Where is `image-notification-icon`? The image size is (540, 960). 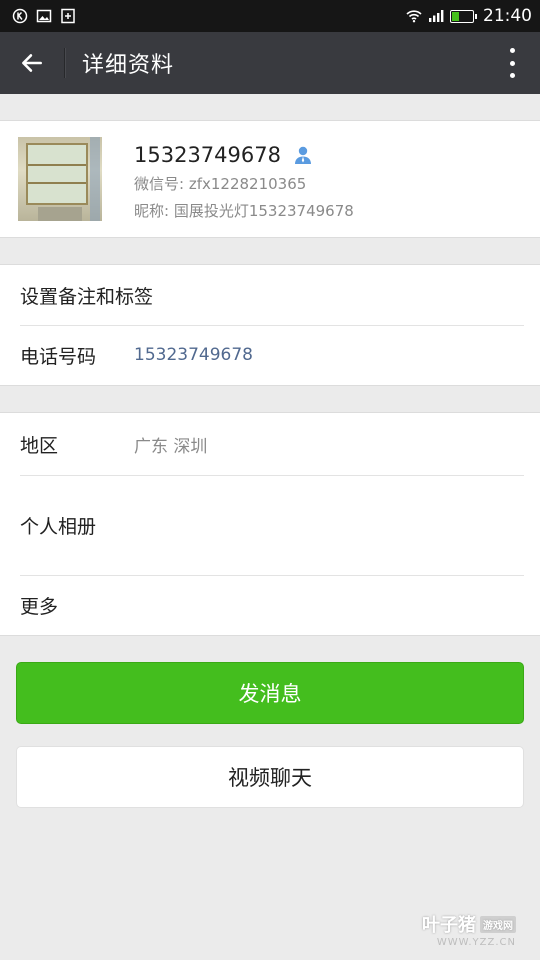 image-notification-icon is located at coordinates (44, 16).